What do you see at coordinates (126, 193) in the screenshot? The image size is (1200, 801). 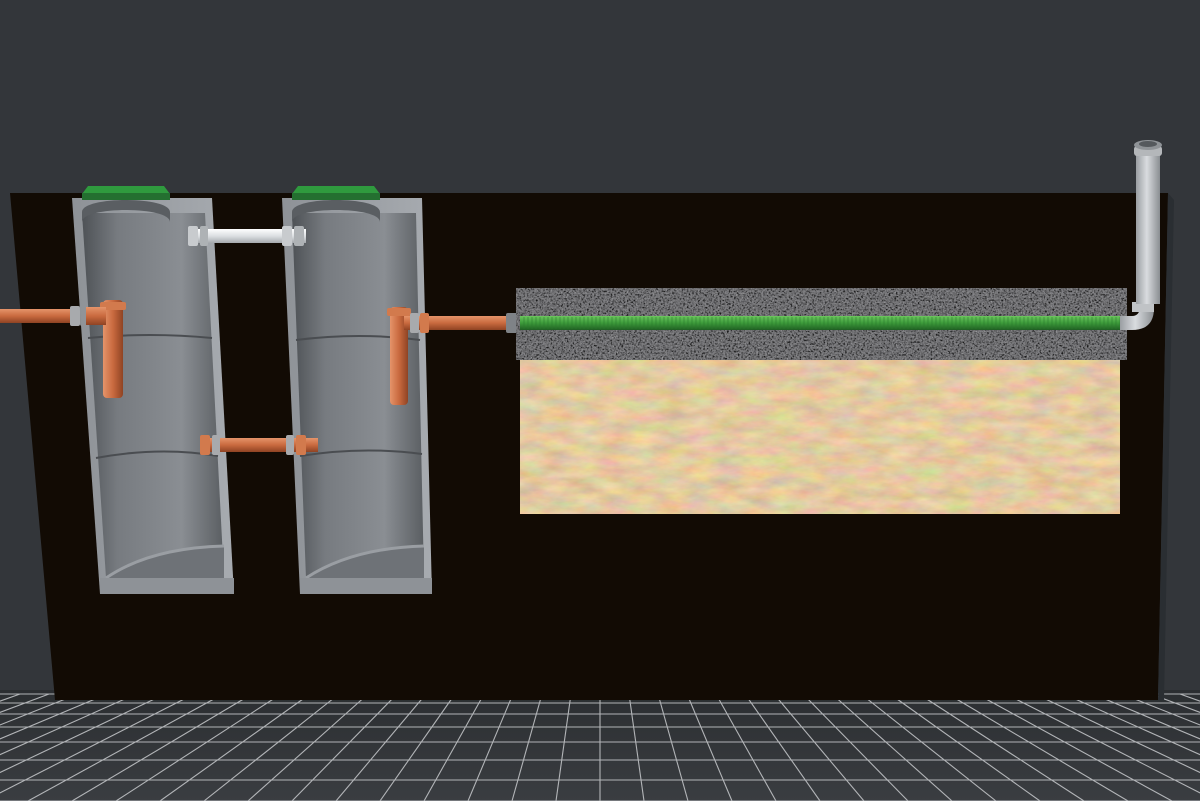 I see `tank-1-lid` at bounding box center [126, 193].